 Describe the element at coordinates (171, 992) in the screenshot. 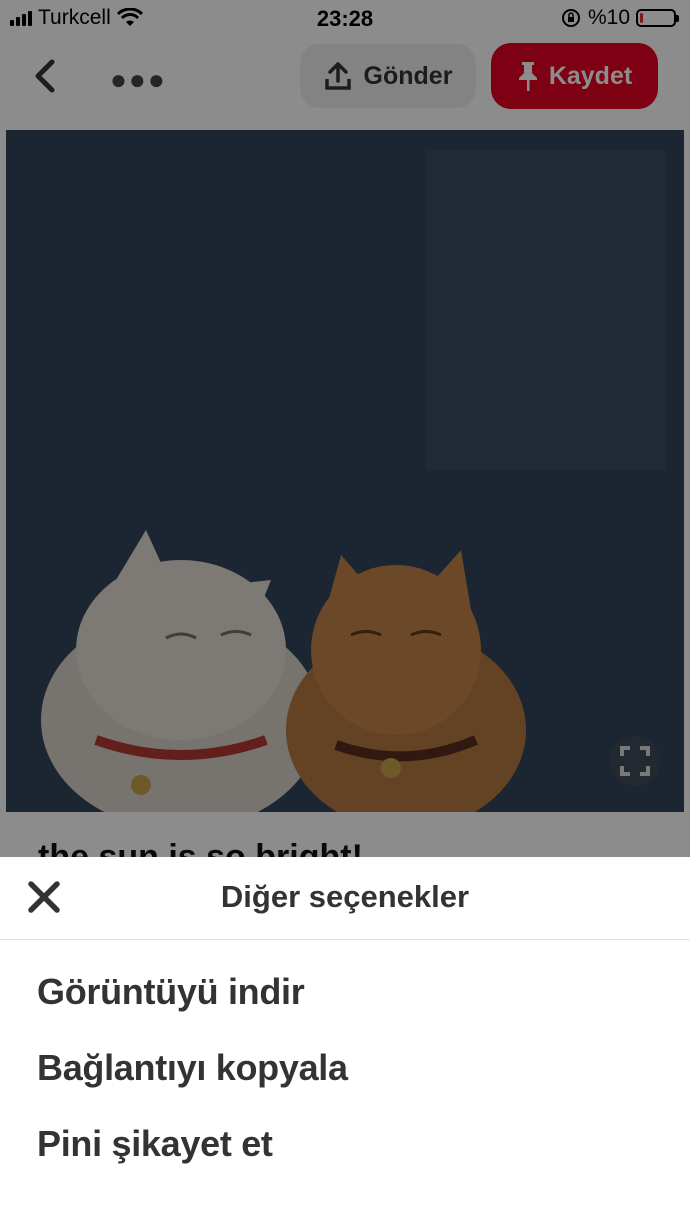

I see `download-image-option: Görüntüyü indir` at that location.